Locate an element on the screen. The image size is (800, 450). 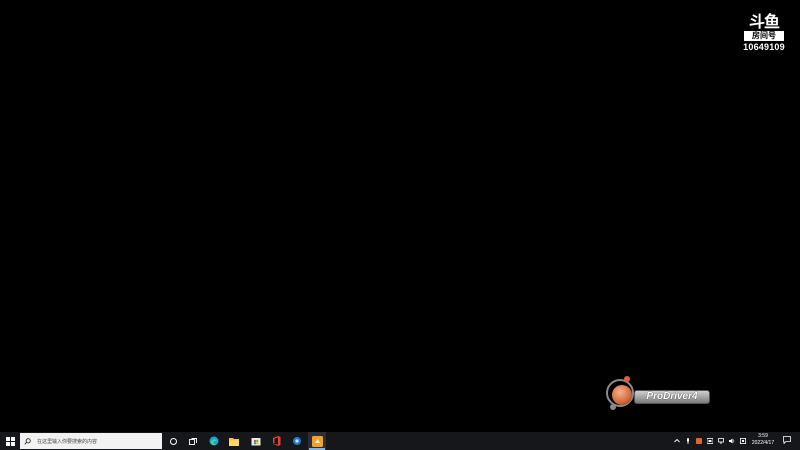
file-explorer-icon is located at coordinates (234, 441).